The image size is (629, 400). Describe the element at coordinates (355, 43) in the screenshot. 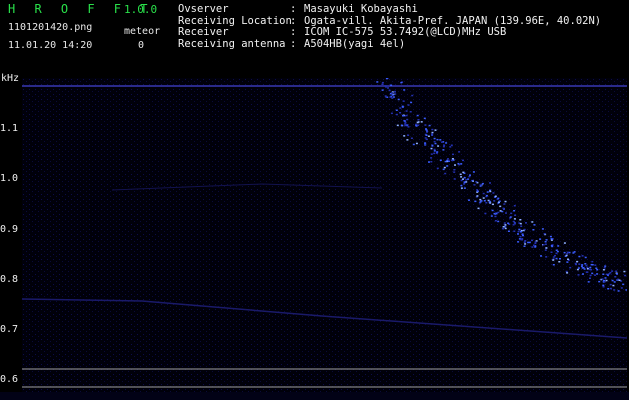

I see `info-value: A504HB(yagi 4el)` at that location.